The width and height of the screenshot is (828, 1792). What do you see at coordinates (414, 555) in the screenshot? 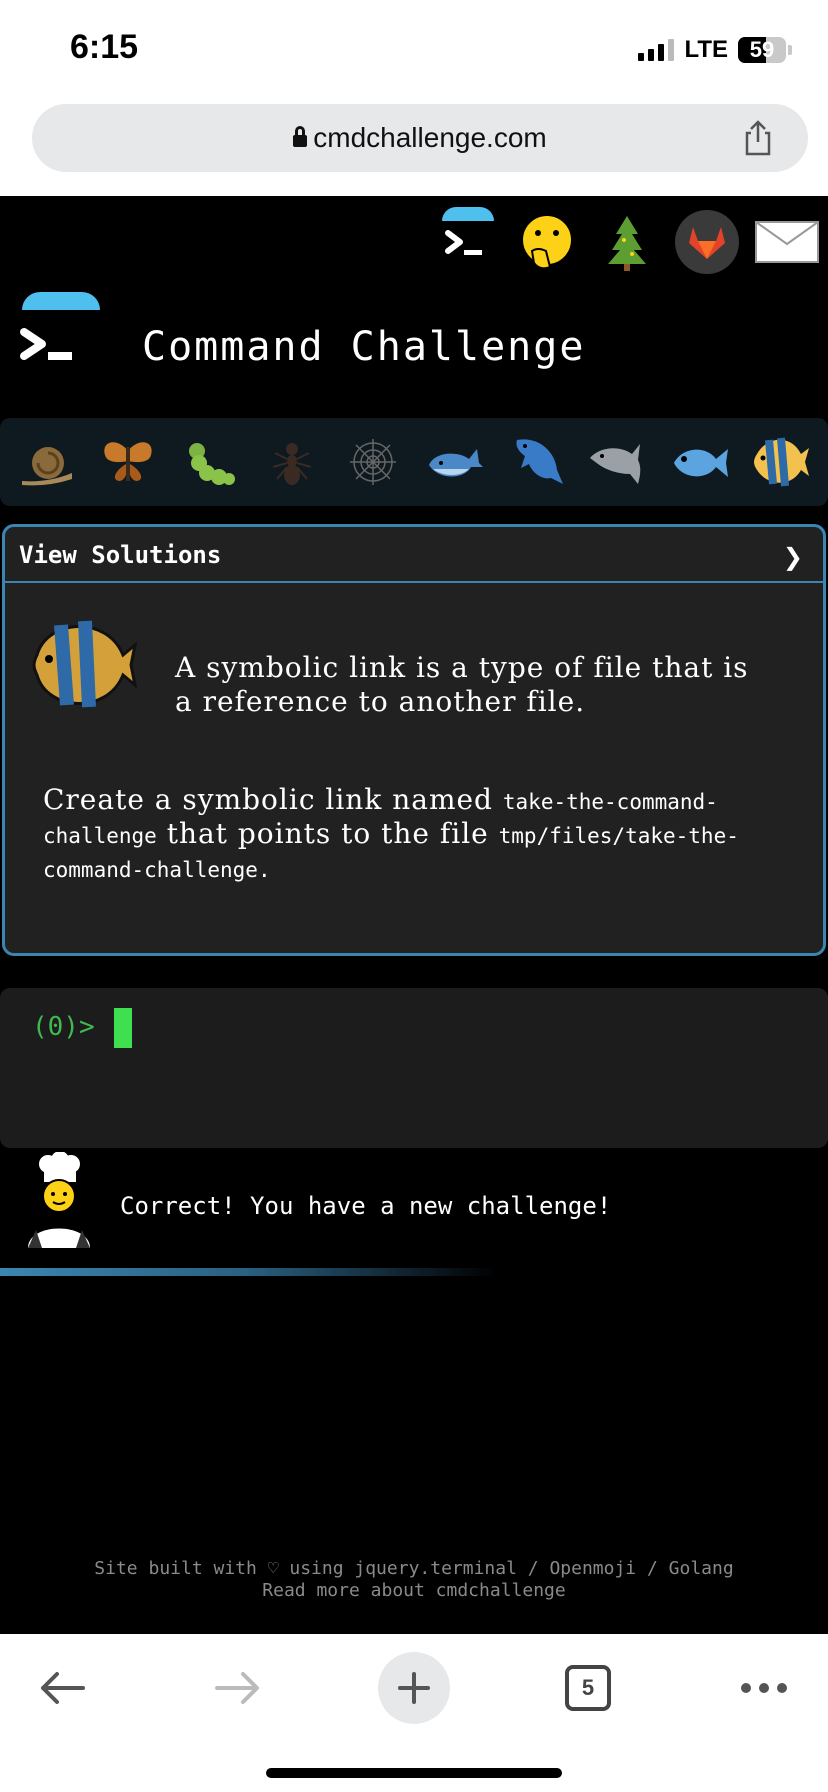
I see `view-solutions-toggle: View Solutions ❯` at bounding box center [414, 555].